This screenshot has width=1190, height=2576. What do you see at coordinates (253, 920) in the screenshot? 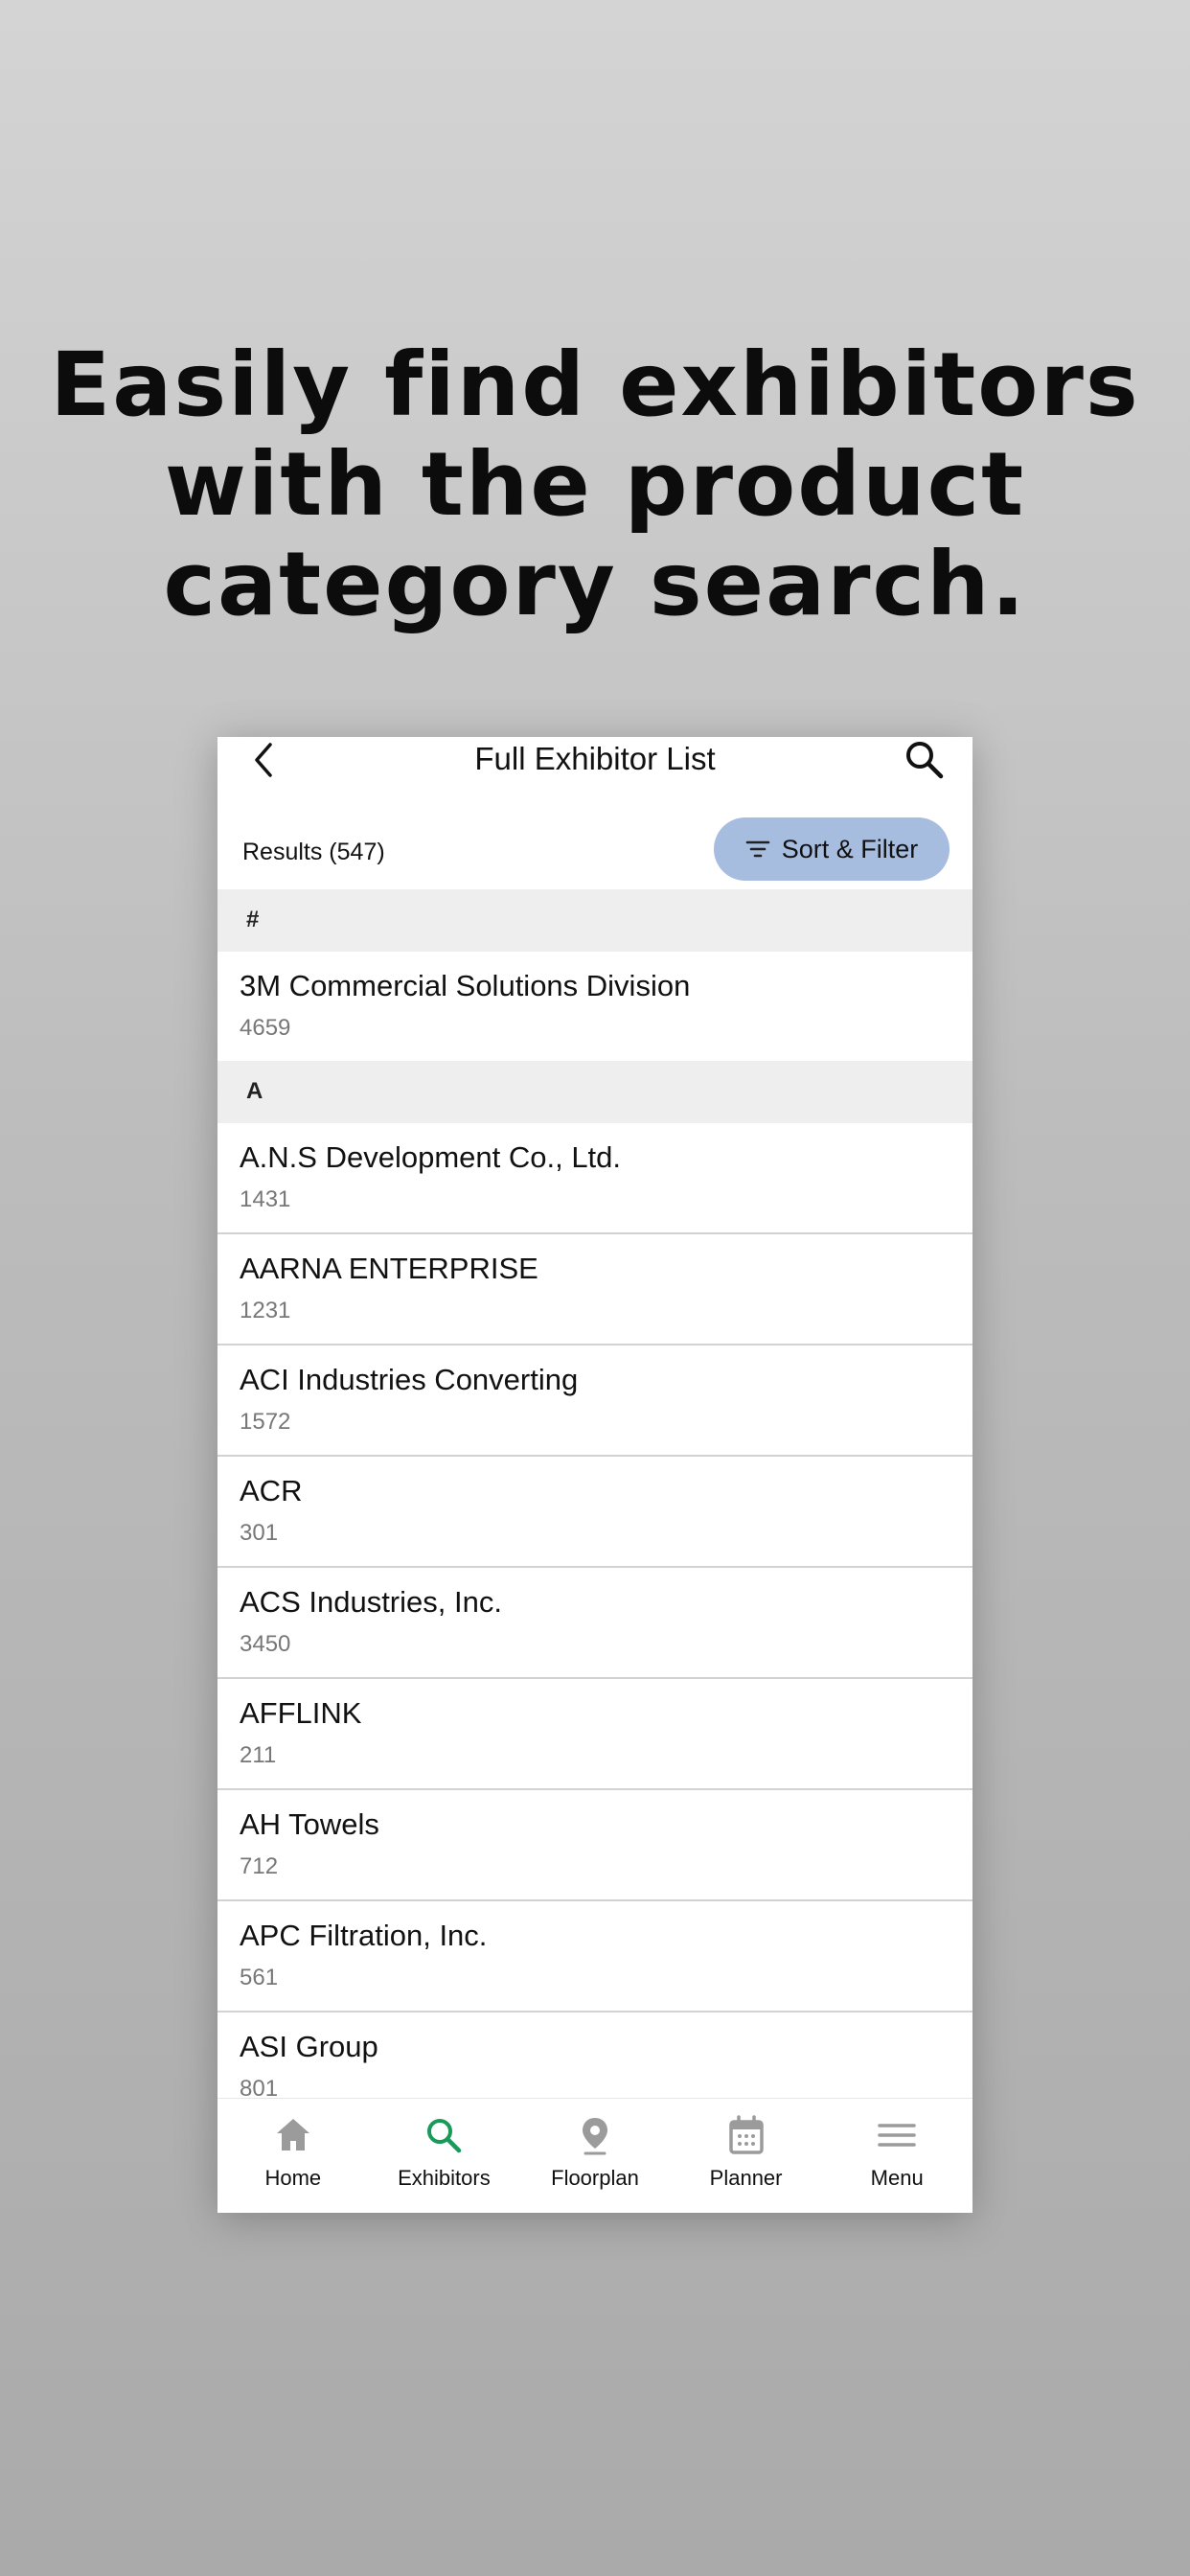
I see `section-header-label: #` at bounding box center [253, 920].